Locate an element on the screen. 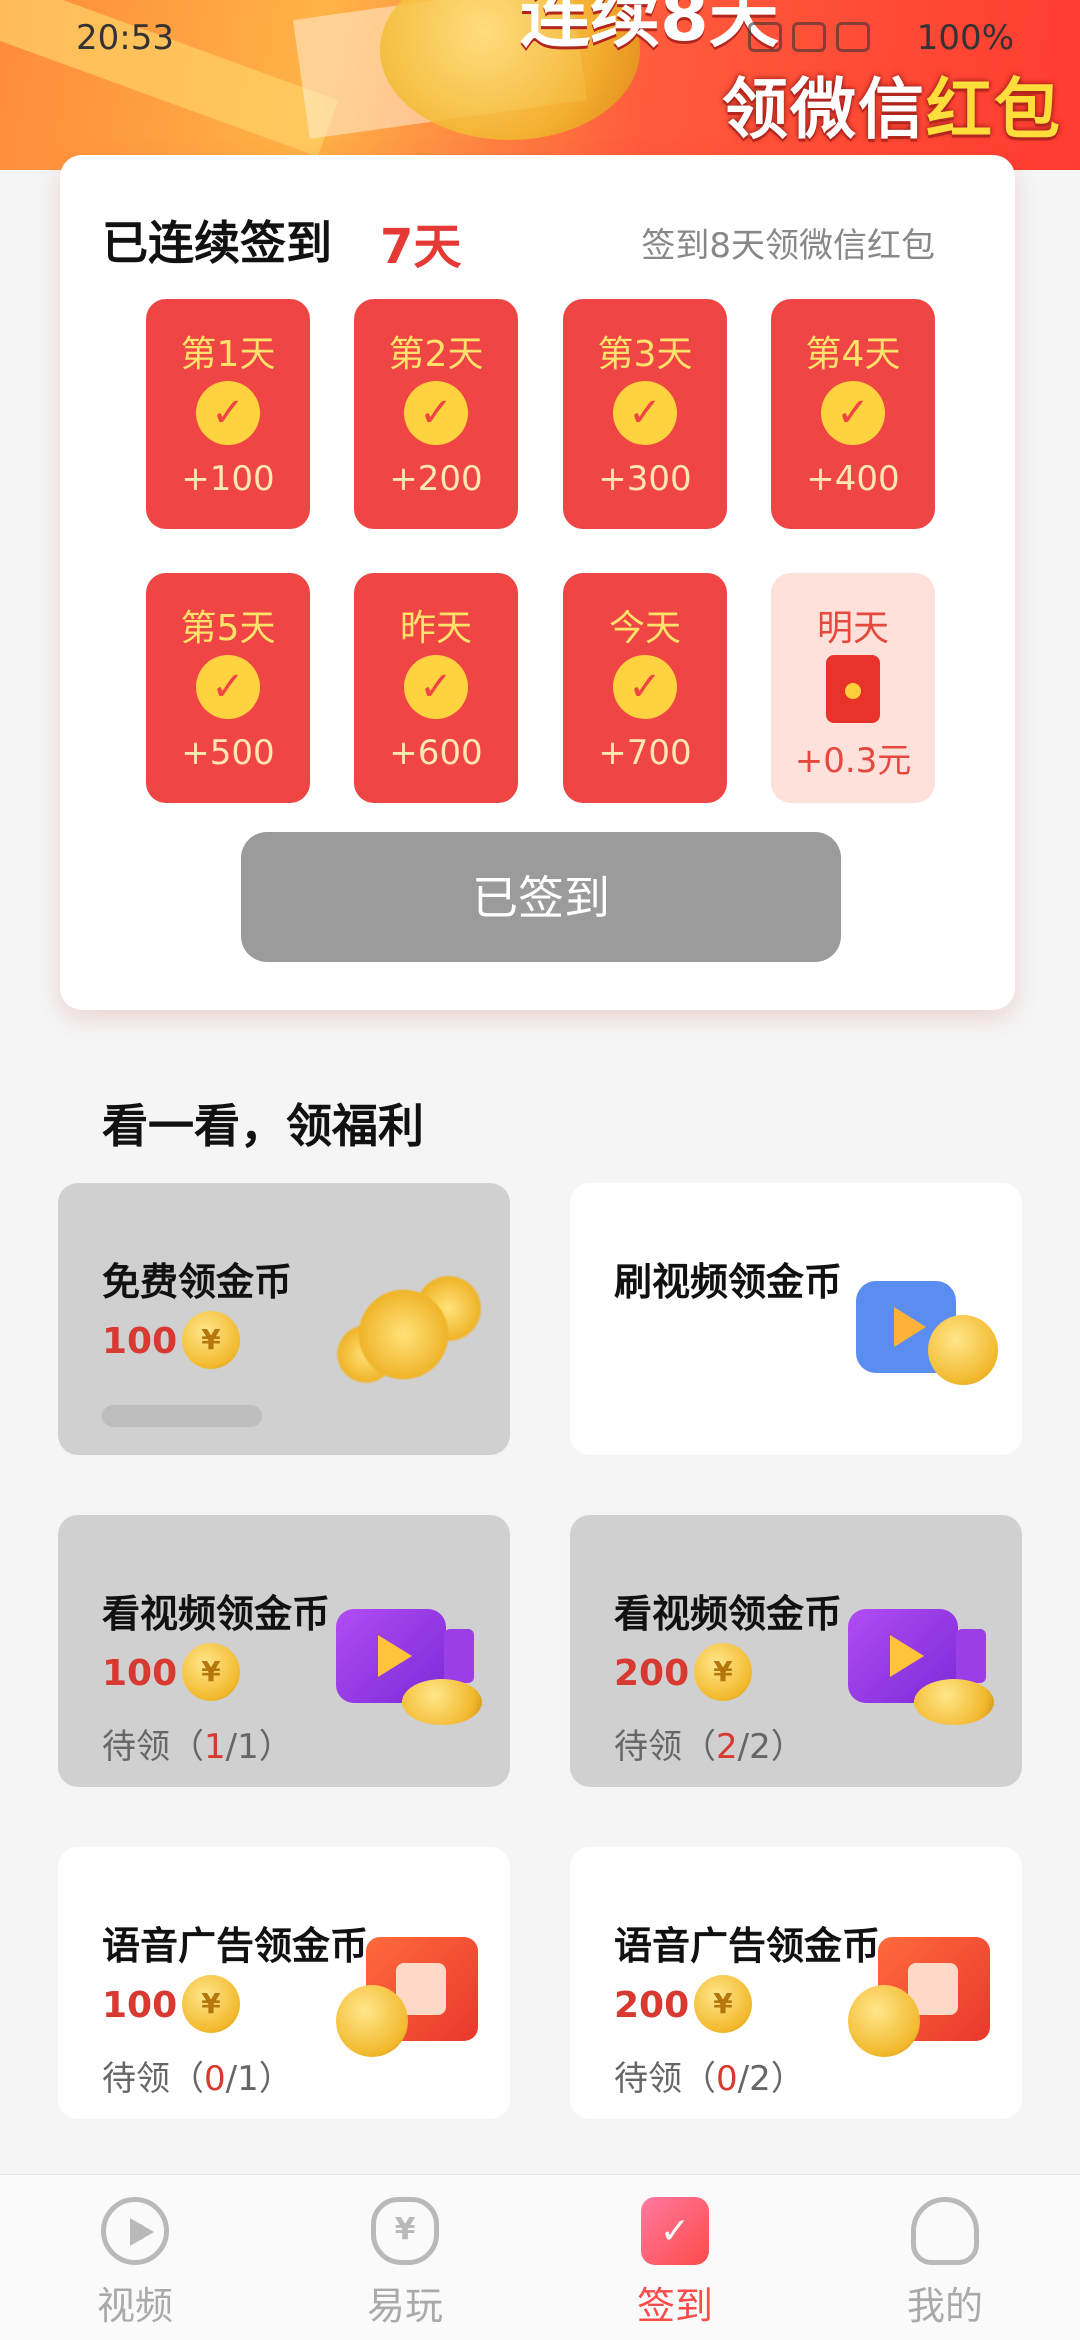 This screenshot has width=1080, height=2340. money-bag-icon: ¥ is located at coordinates (405, 2231).